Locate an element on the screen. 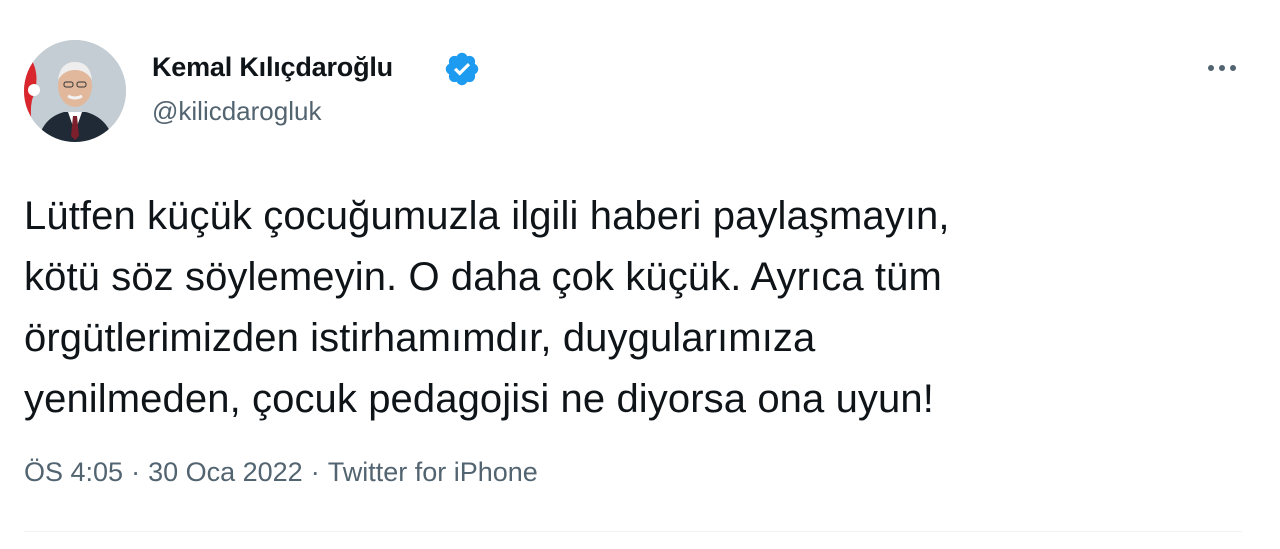  divider is located at coordinates (633, 531).